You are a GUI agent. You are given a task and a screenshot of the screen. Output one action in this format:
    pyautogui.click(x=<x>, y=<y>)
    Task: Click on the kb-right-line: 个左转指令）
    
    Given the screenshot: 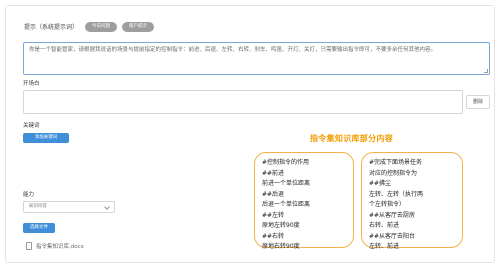 What is the action you would take?
    pyautogui.click(x=387, y=204)
    